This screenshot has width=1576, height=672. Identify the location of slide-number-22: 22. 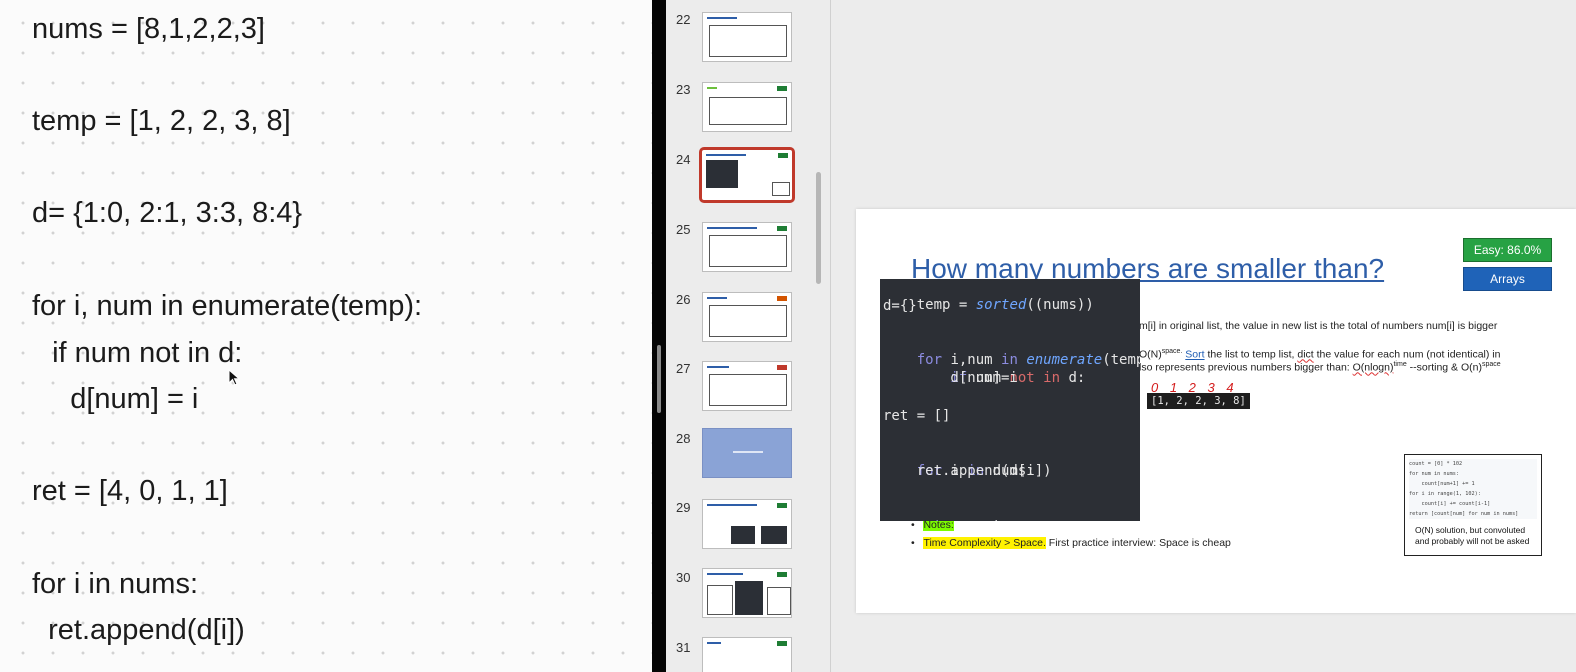
(683, 19).